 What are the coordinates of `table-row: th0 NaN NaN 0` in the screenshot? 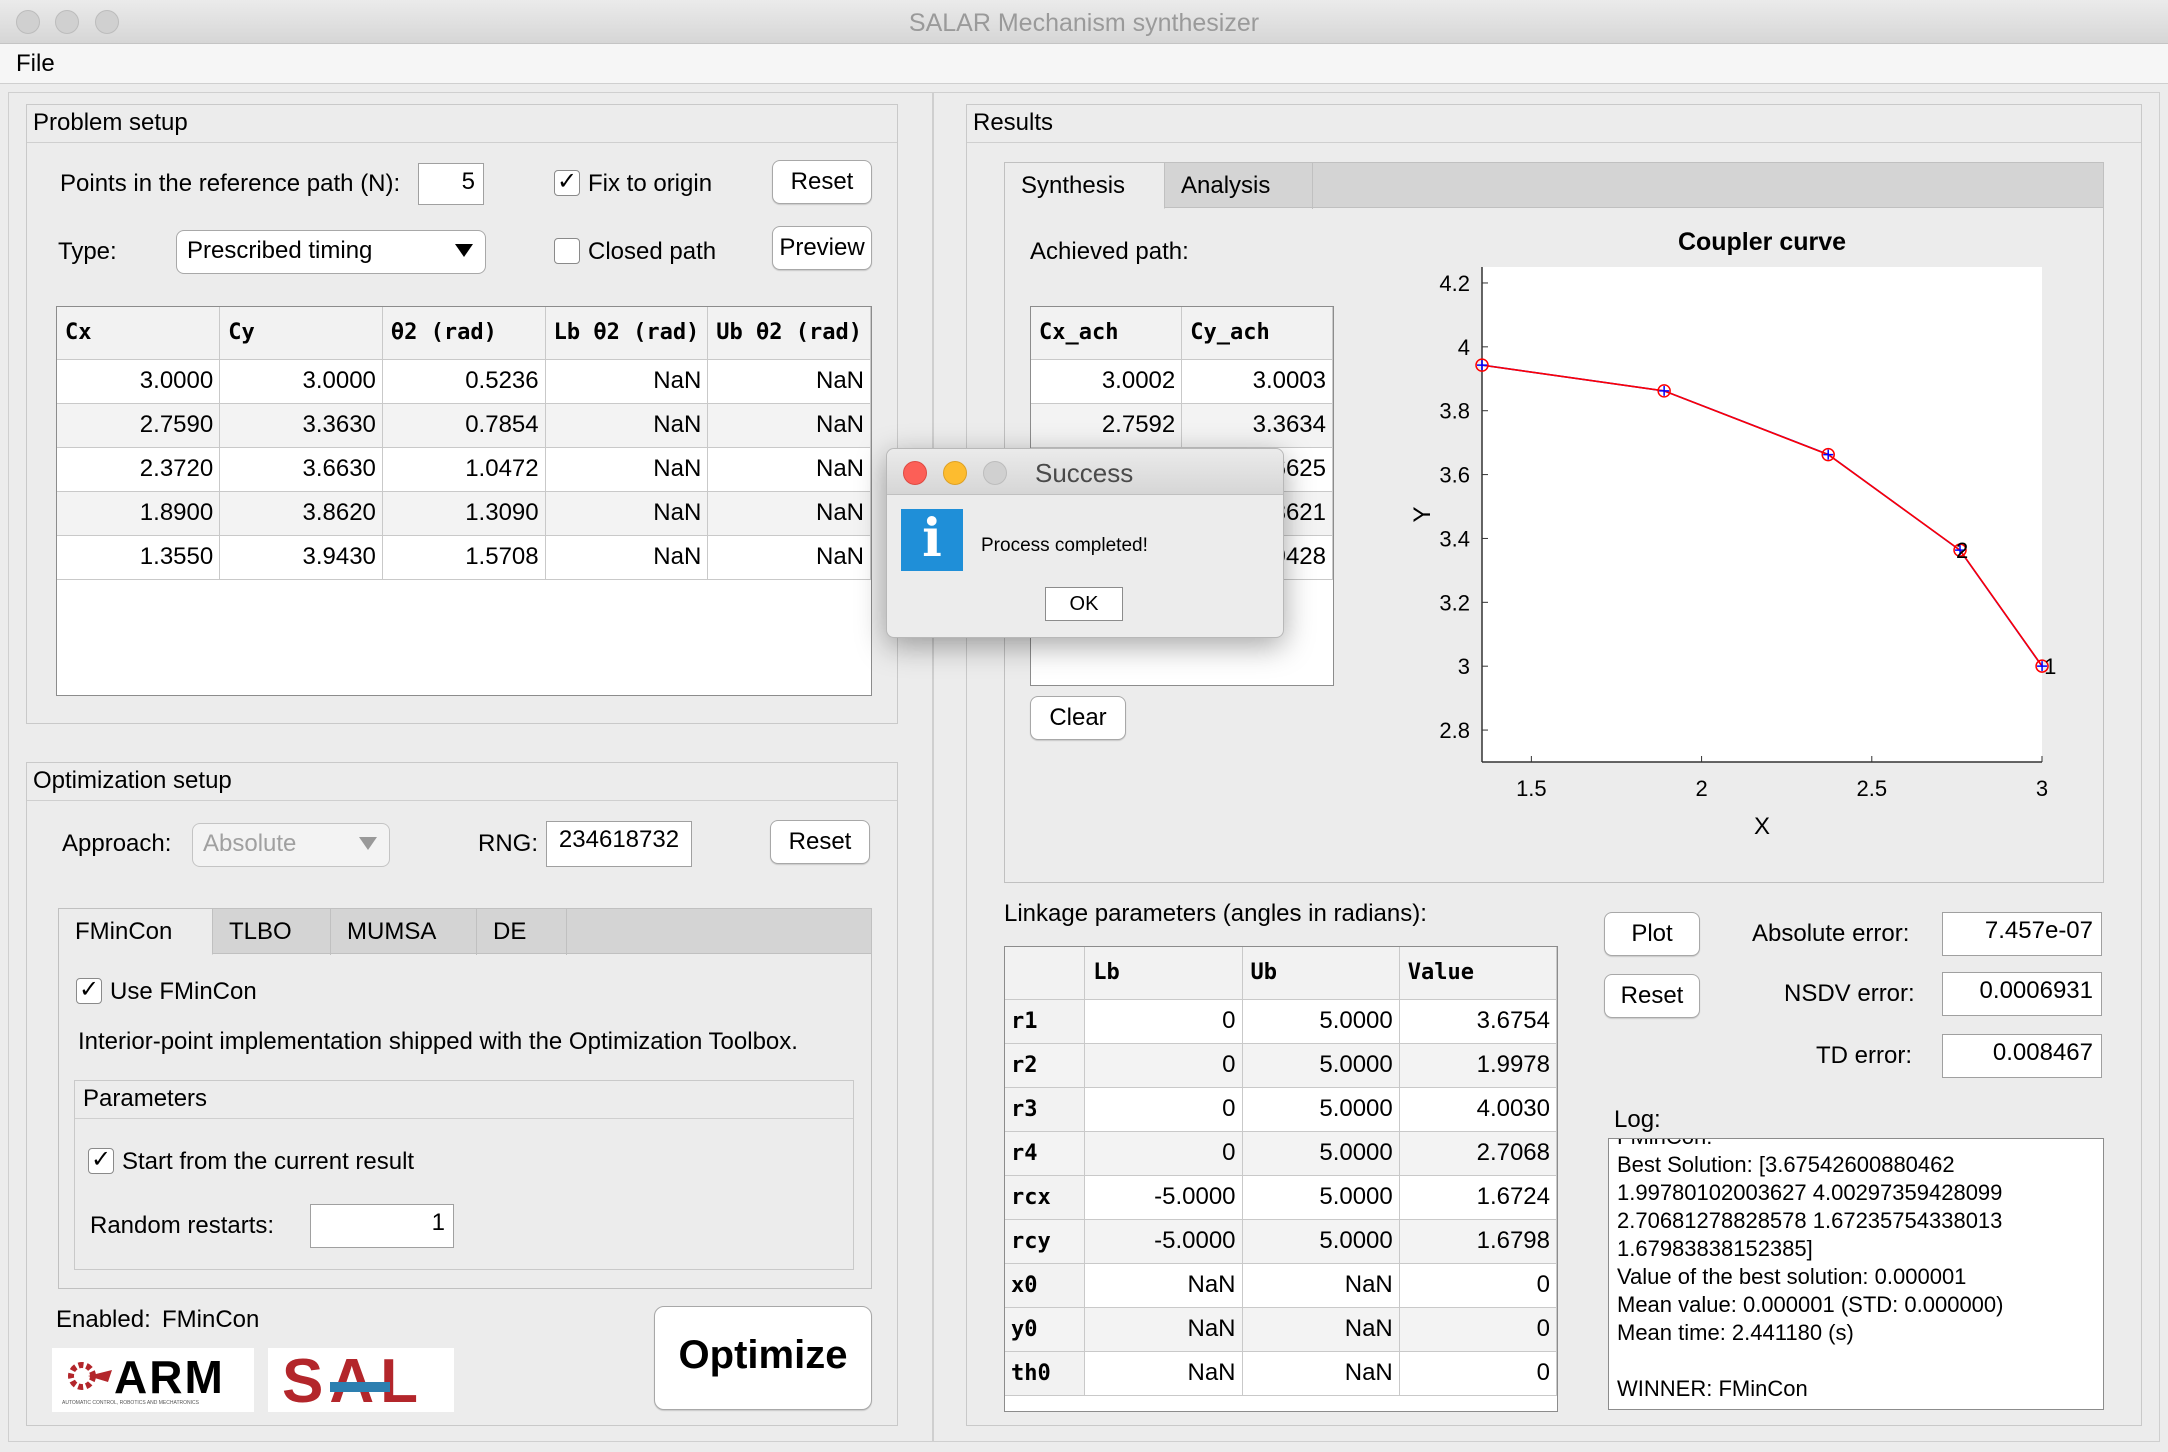 It's located at (1281, 1373).